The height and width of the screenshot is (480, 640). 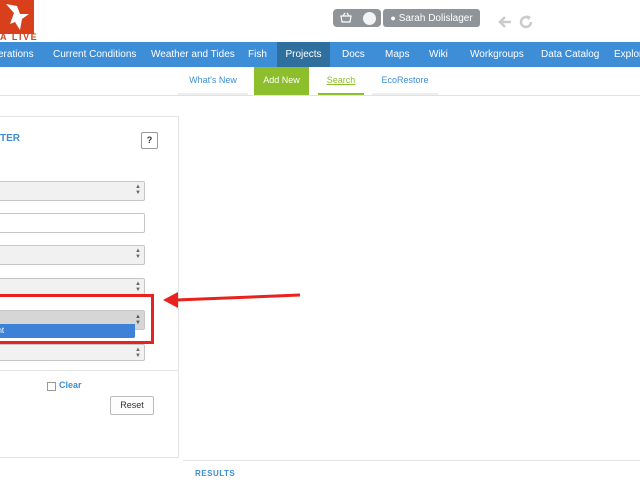 What do you see at coordinates (72, 352) in the screenshot?
I see `filter-select-5: ▲ ▼` at bounding box center [72, 352].